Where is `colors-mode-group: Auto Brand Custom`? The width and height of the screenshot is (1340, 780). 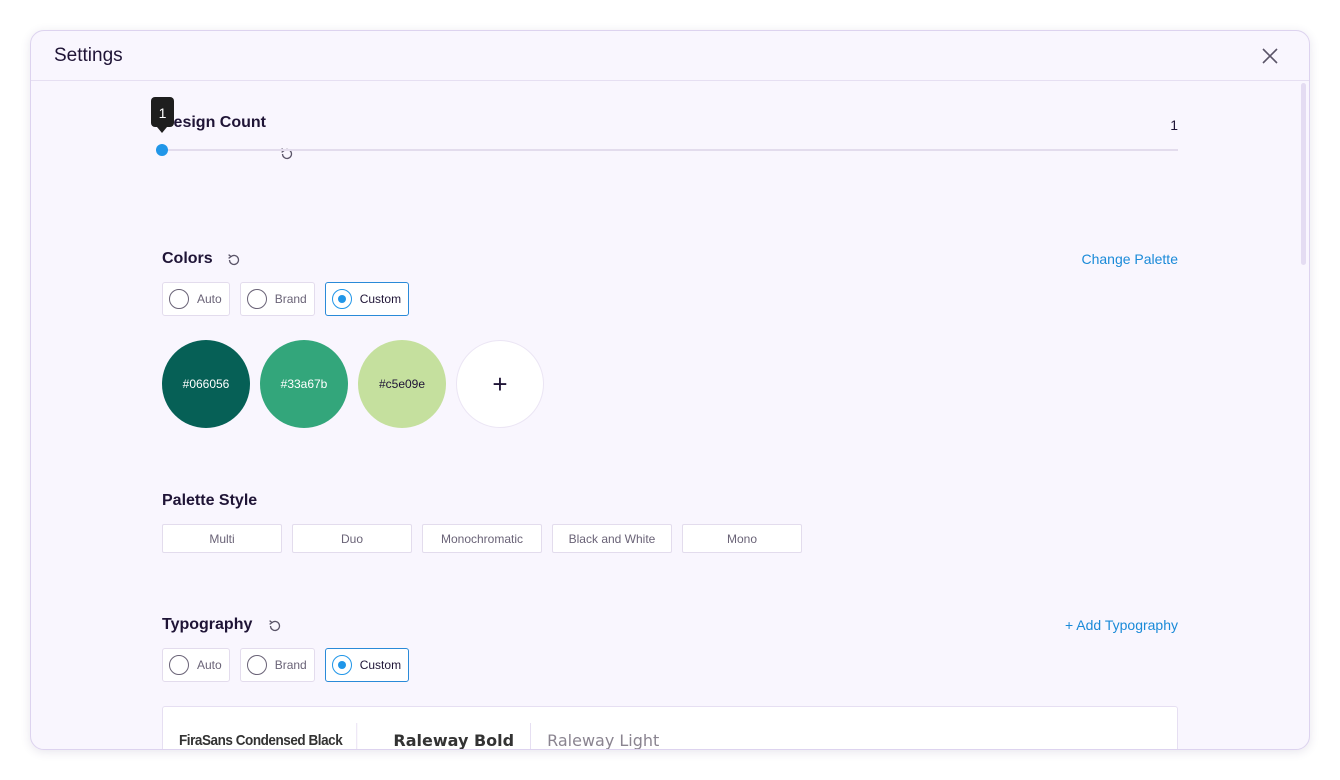
colors-mode-group: Auto Brand Custom is located at coordinates (286, 299).